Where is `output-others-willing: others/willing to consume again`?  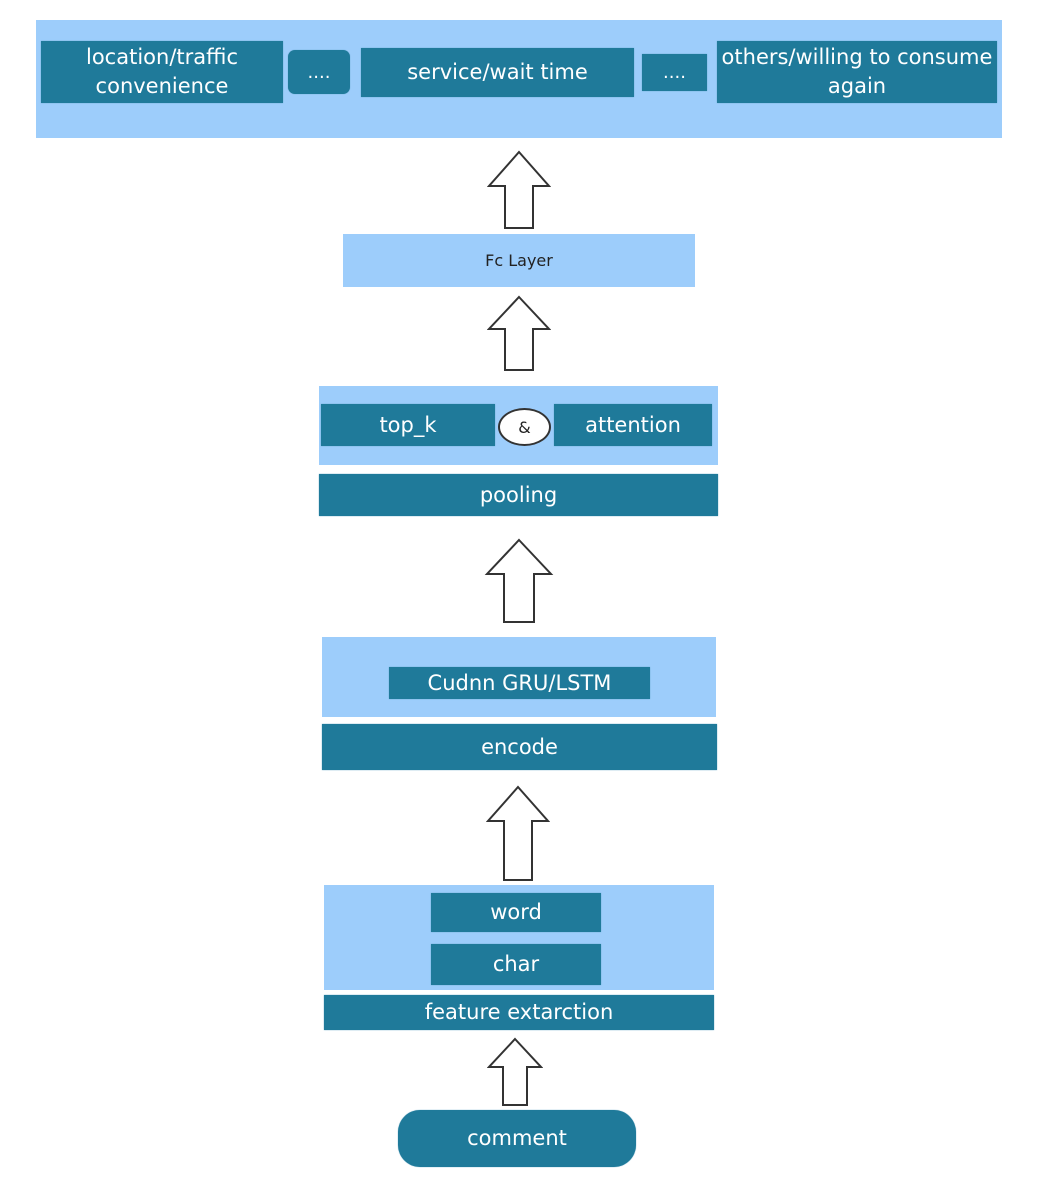
output-others-willing: others/willing to consume again is located at coordinates (857, 72).